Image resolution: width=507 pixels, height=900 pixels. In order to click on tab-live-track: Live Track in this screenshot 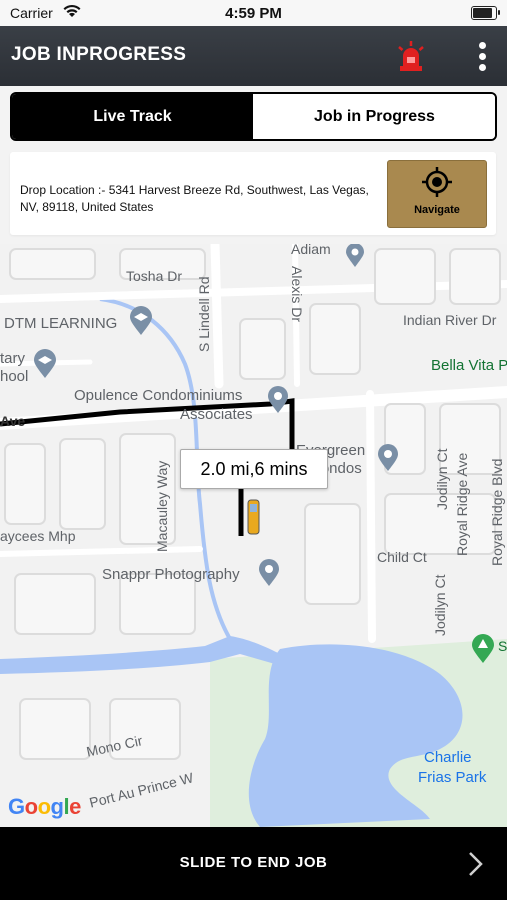, I will do `click(132, 116)`.